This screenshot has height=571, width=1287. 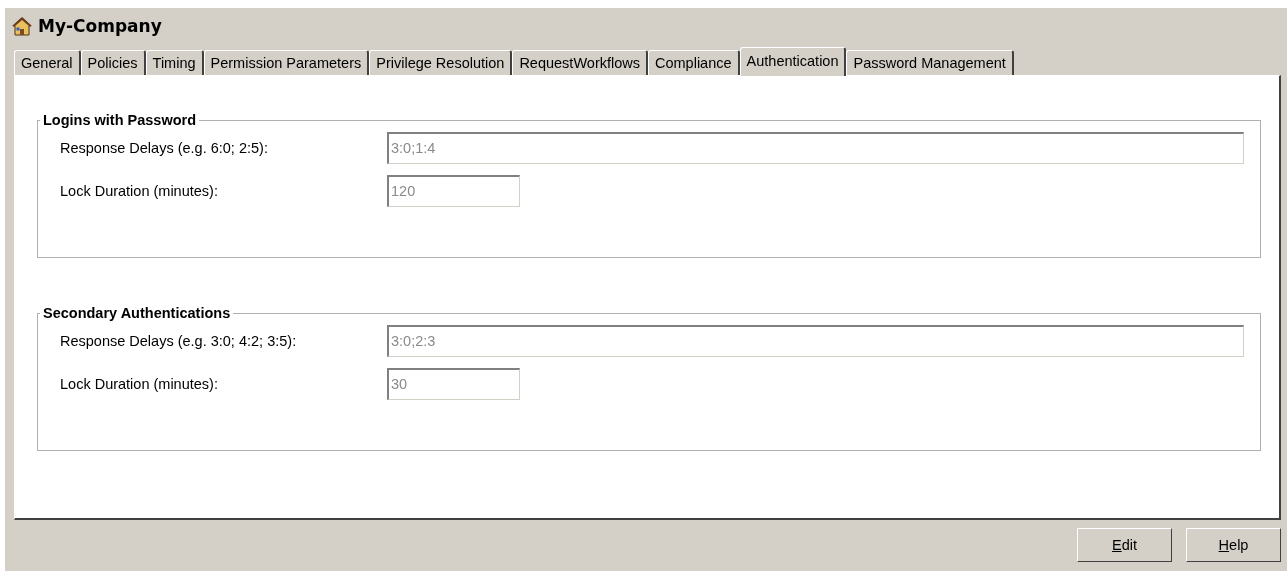 What do you see at coordinates (137, 313) in the screenshot?
I see `group-title: Secondary Authentications` at bounding box center [137, 313].